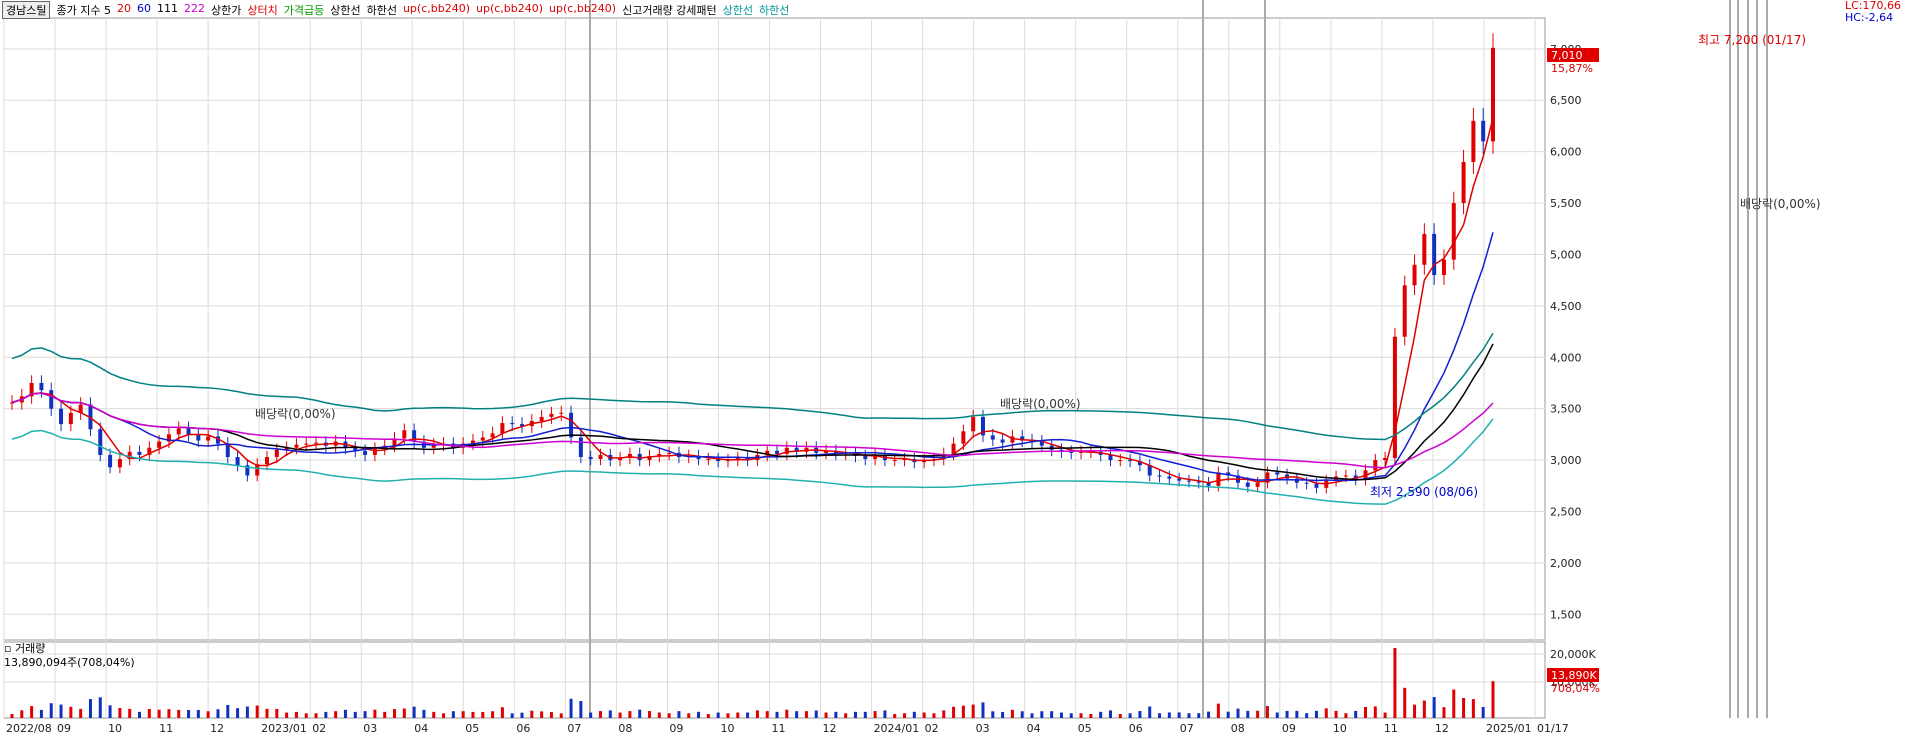 Image resolution: width=1905 pixels, height=738 pixels. Describe the element at coordinates (226, 10) in the screenshot. I see `legend-item-5: 상한가` at that location.